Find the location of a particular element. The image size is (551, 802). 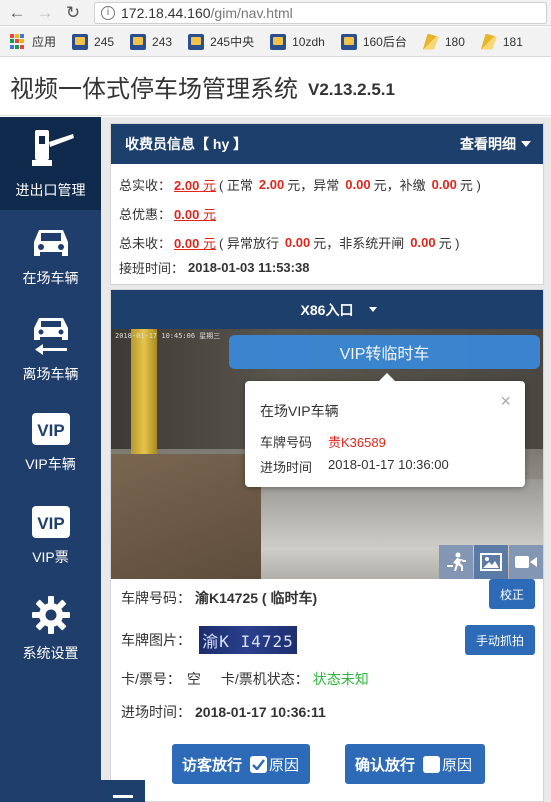

apps-grid-icon is located at coordinates (18, 41).